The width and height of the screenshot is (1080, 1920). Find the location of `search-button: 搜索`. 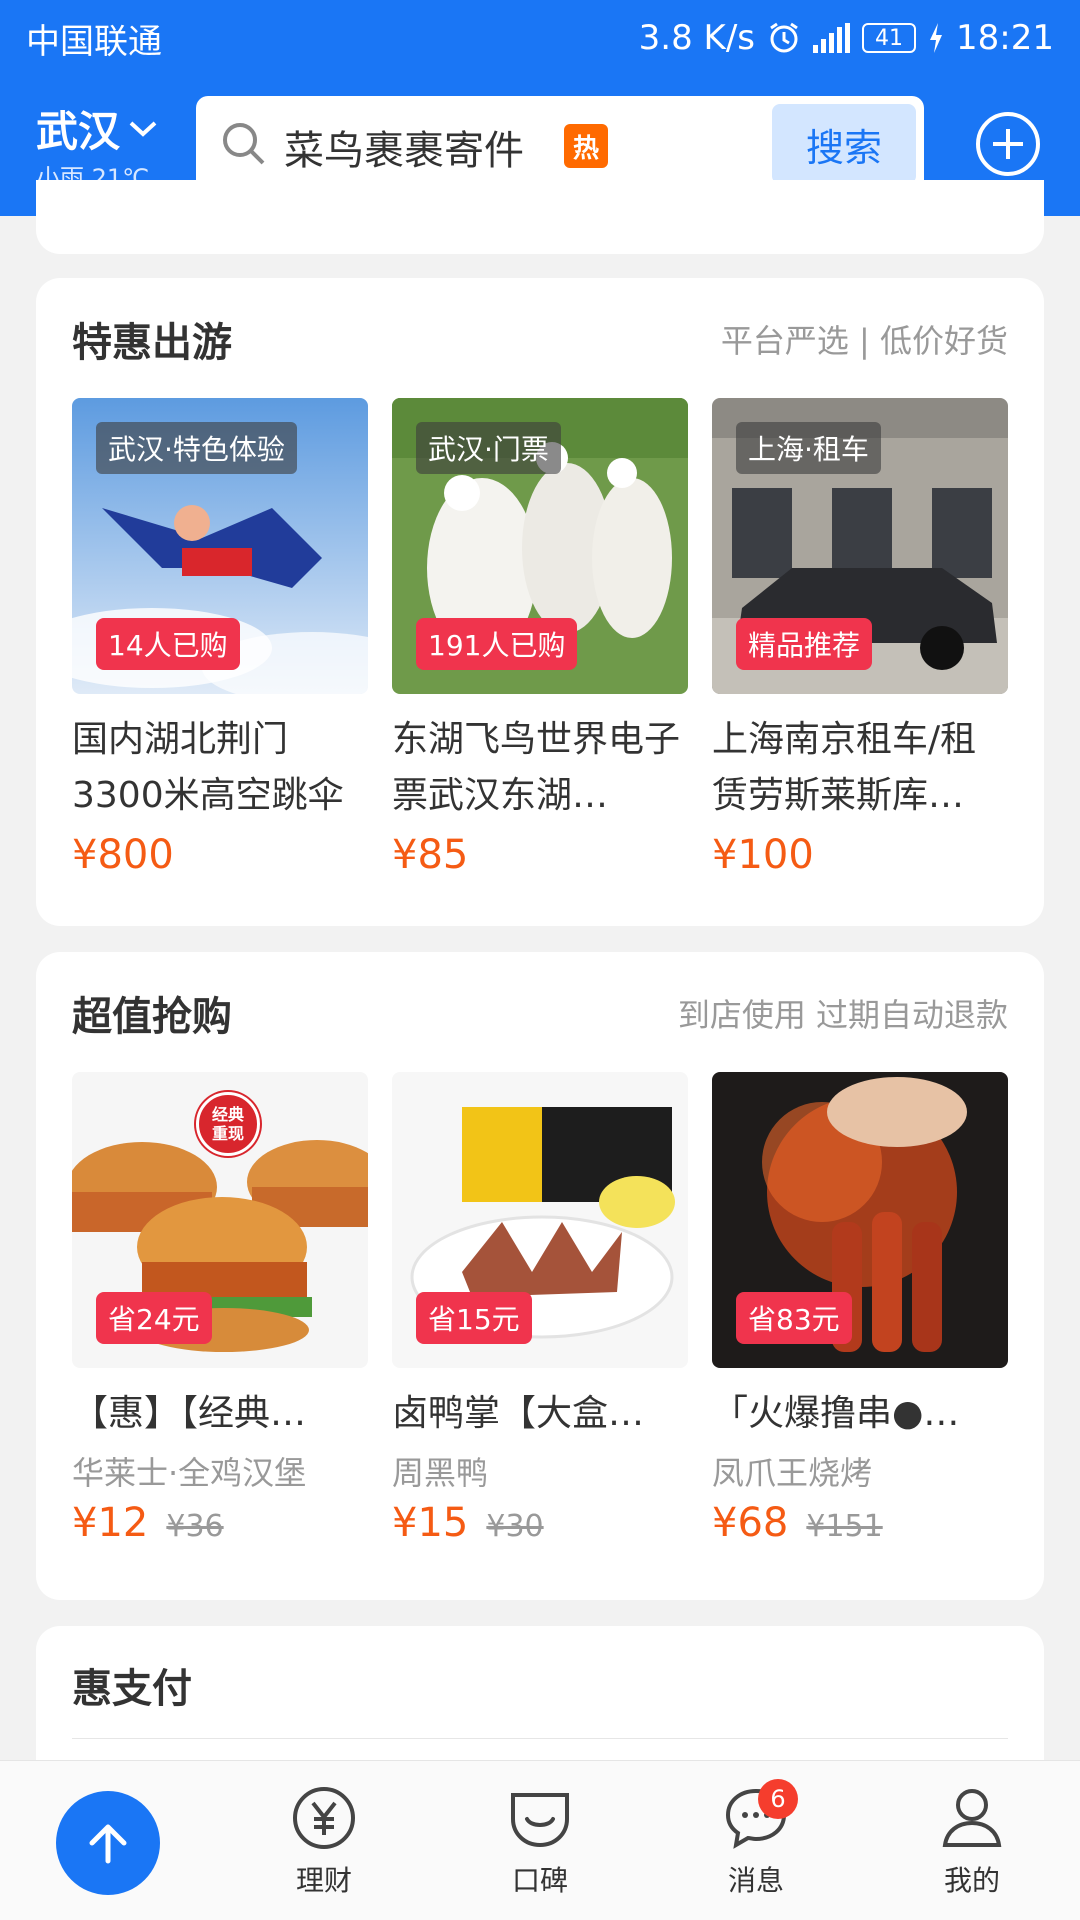

search-button: 搜索 is located at coordinates (844, 144).